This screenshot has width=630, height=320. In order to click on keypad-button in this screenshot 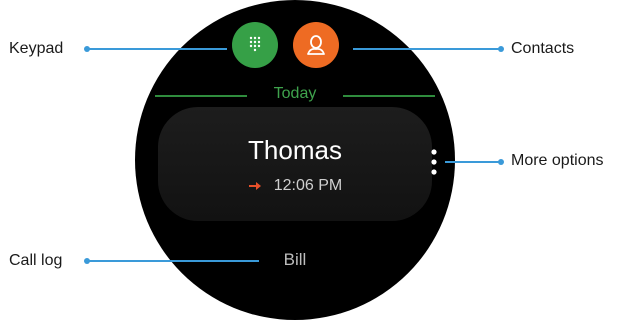, I will do `click(255, 45)`.